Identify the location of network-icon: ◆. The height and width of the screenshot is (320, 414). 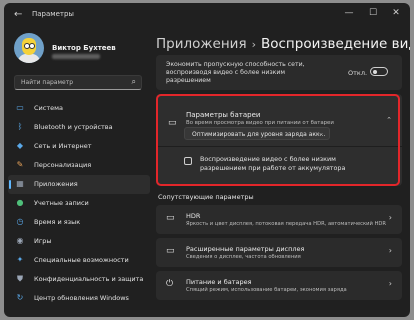
(20, 145).